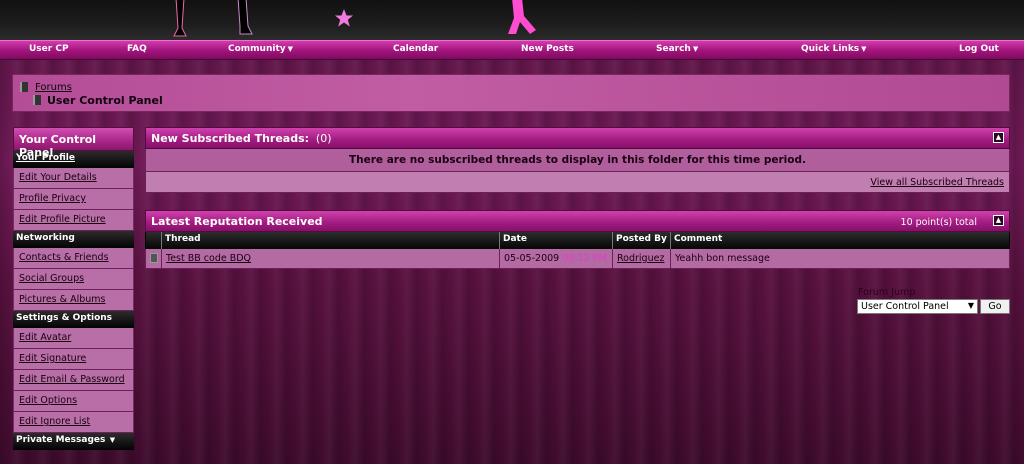 The height and width of the screenshot is (464, 1024). I want to click on sidebar-item-edit-signature: Edit Signature, so click(73, 359).